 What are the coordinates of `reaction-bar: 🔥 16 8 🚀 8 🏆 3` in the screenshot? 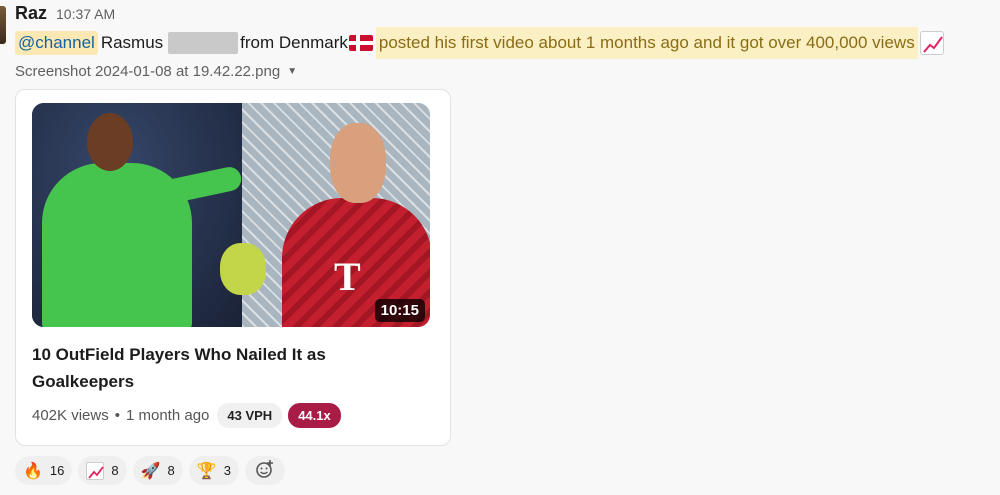 It's located at (150, 470).